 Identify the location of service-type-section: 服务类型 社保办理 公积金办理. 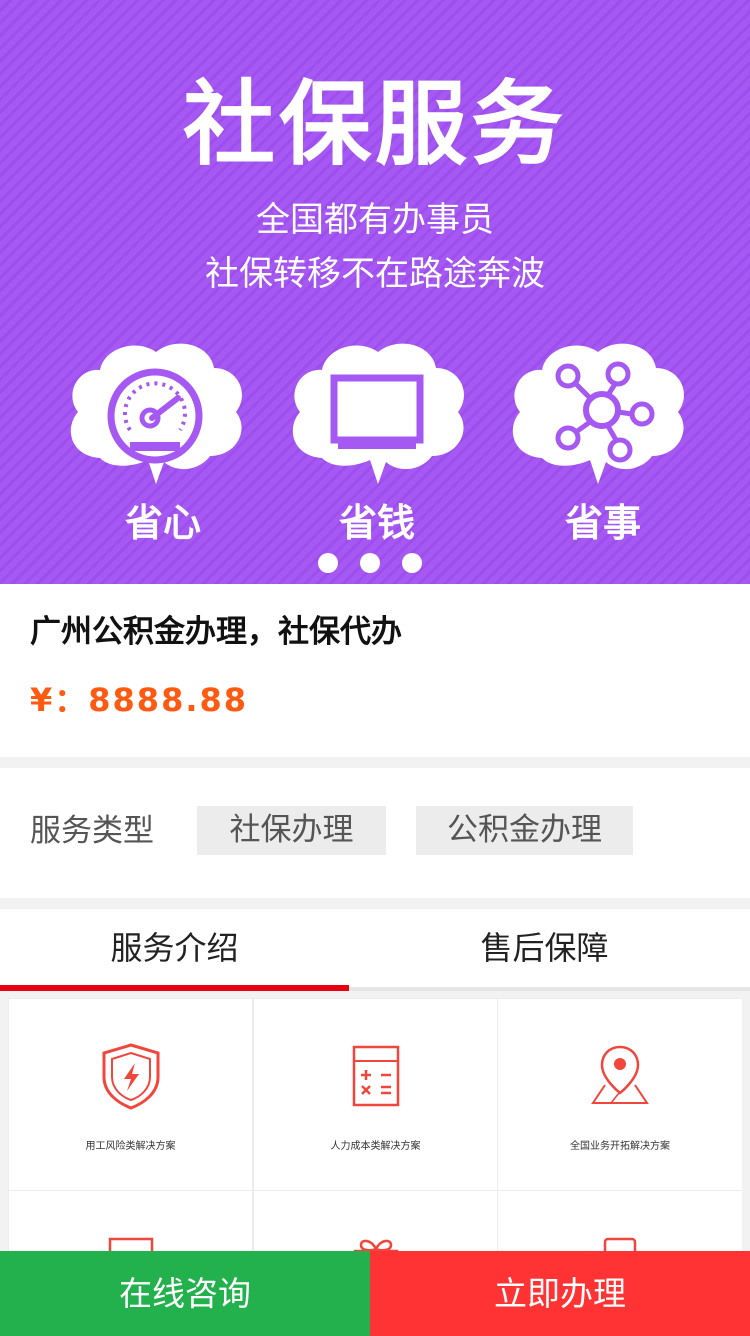
(375, 833).